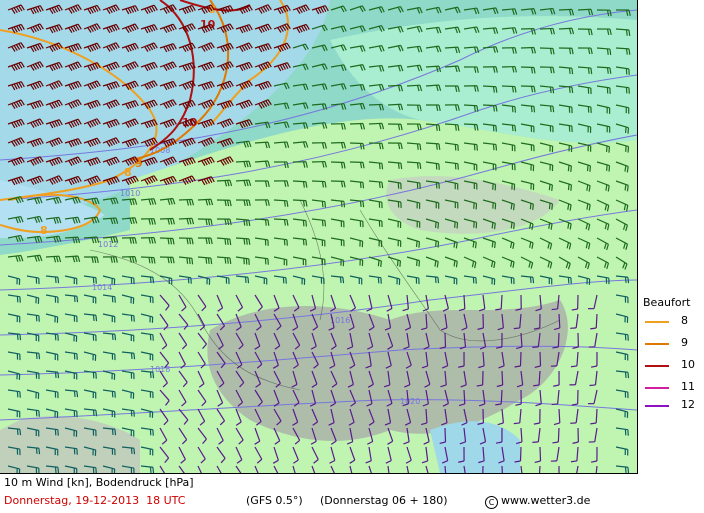 This screenshot has width=704, height=513. What do you see at coordinates (384, 500) in the screenshot?
I see `footer-run: (Donnerstag 06 + 180)` at bounding box center [384, 500].